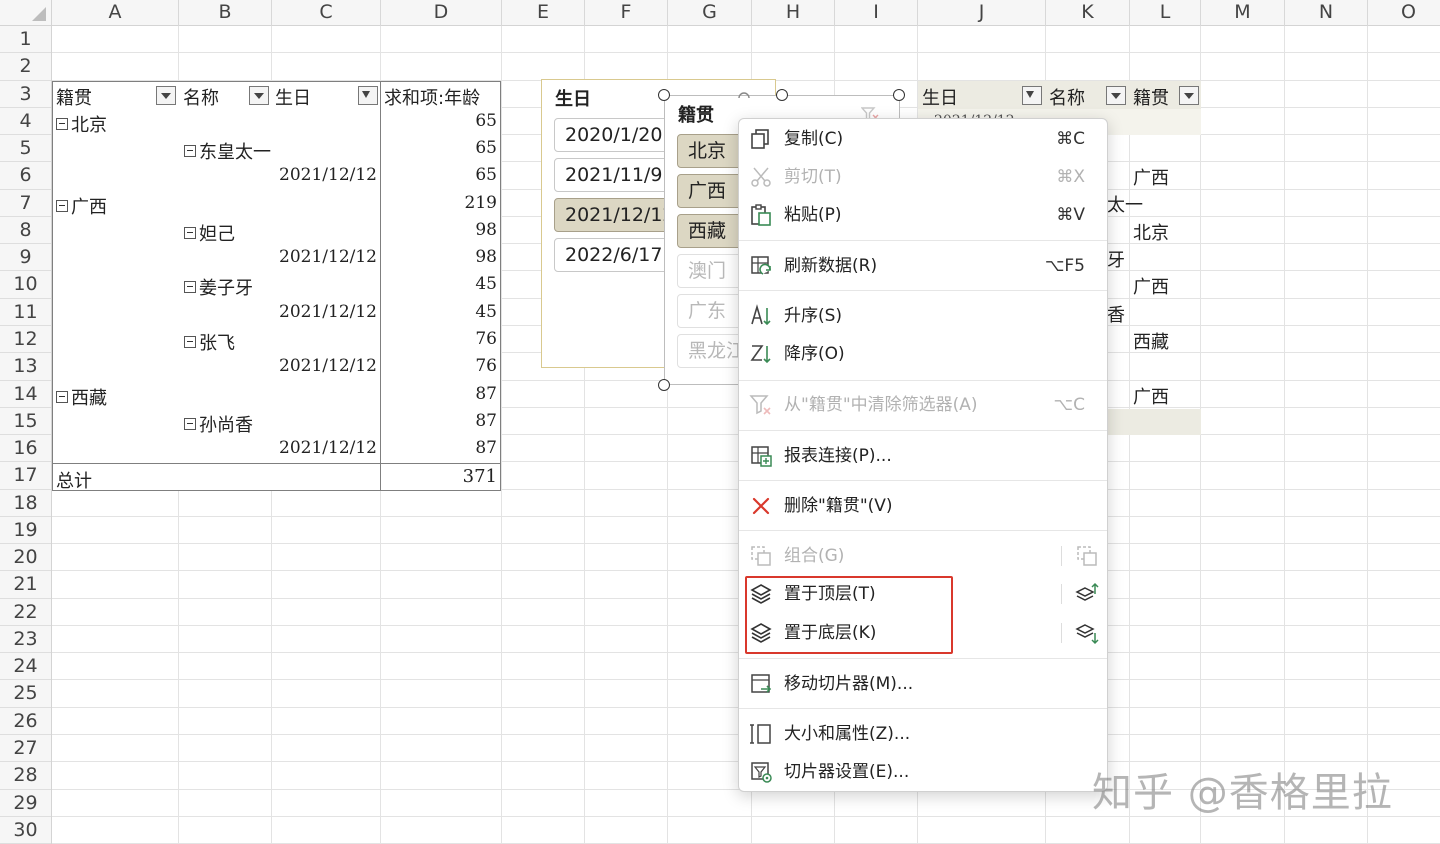 The height and width of the screenshot is (844, 1440). Describe the element at coordinates (25, 367) in the screenshot. I see `row-header: 13` at that location.